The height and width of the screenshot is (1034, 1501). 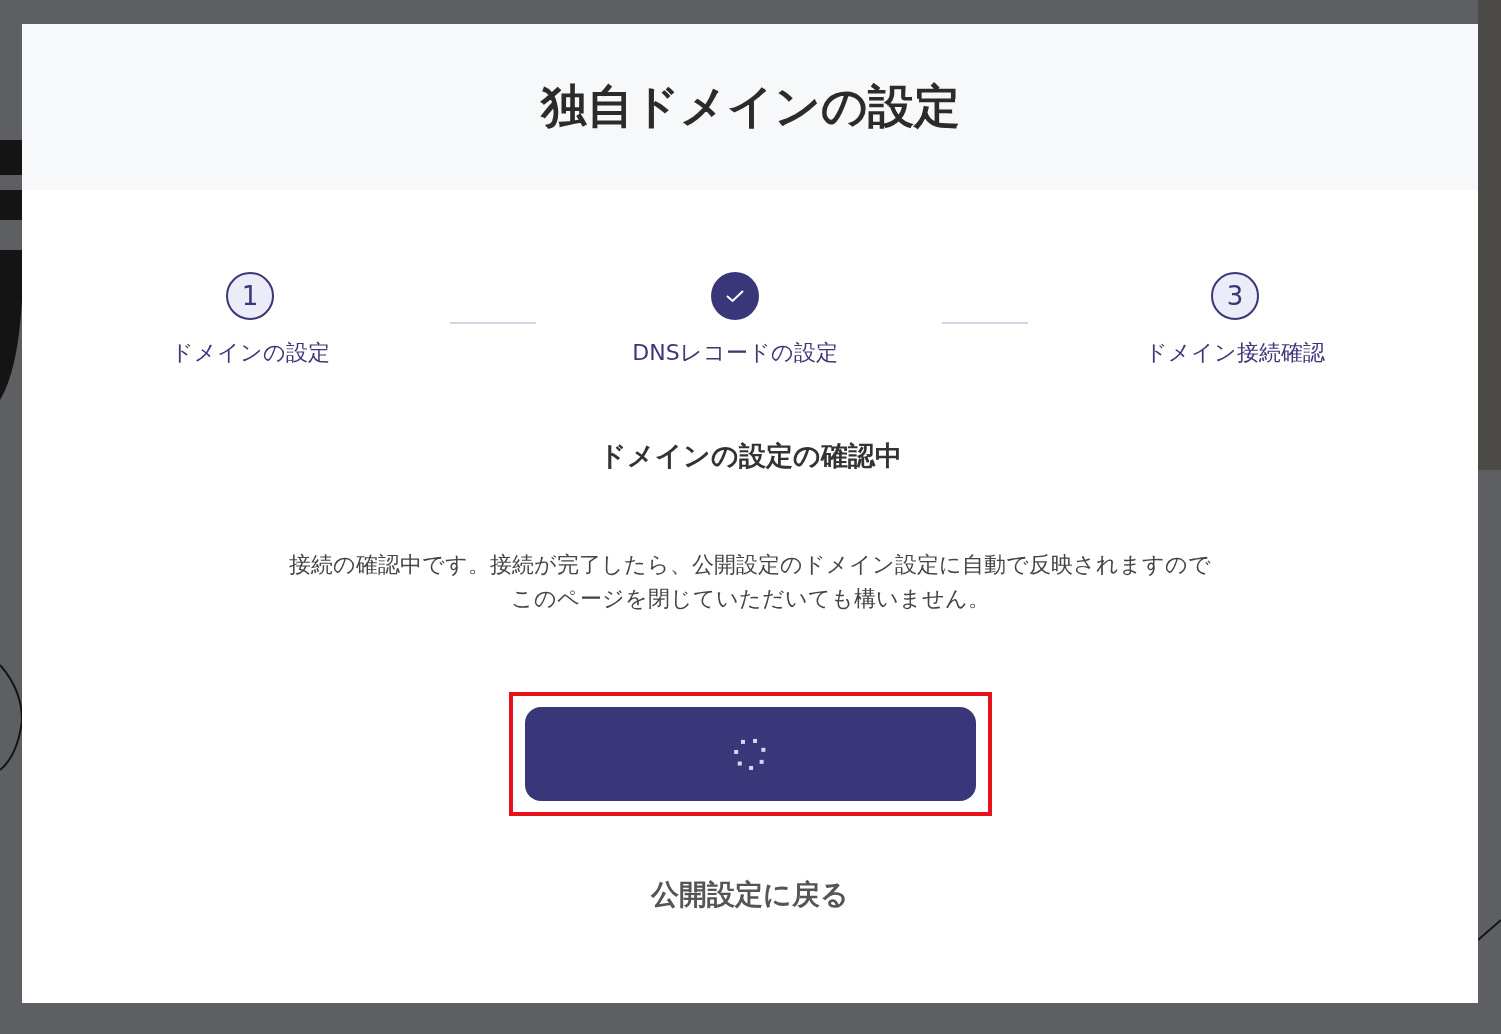 I want to click on status-message: 接続の確認中です。接続が完了したら、公開設定のドメイン設定に自動で反映されますので このページを閉じていただいても構いません。, so click(x=750, y=582).